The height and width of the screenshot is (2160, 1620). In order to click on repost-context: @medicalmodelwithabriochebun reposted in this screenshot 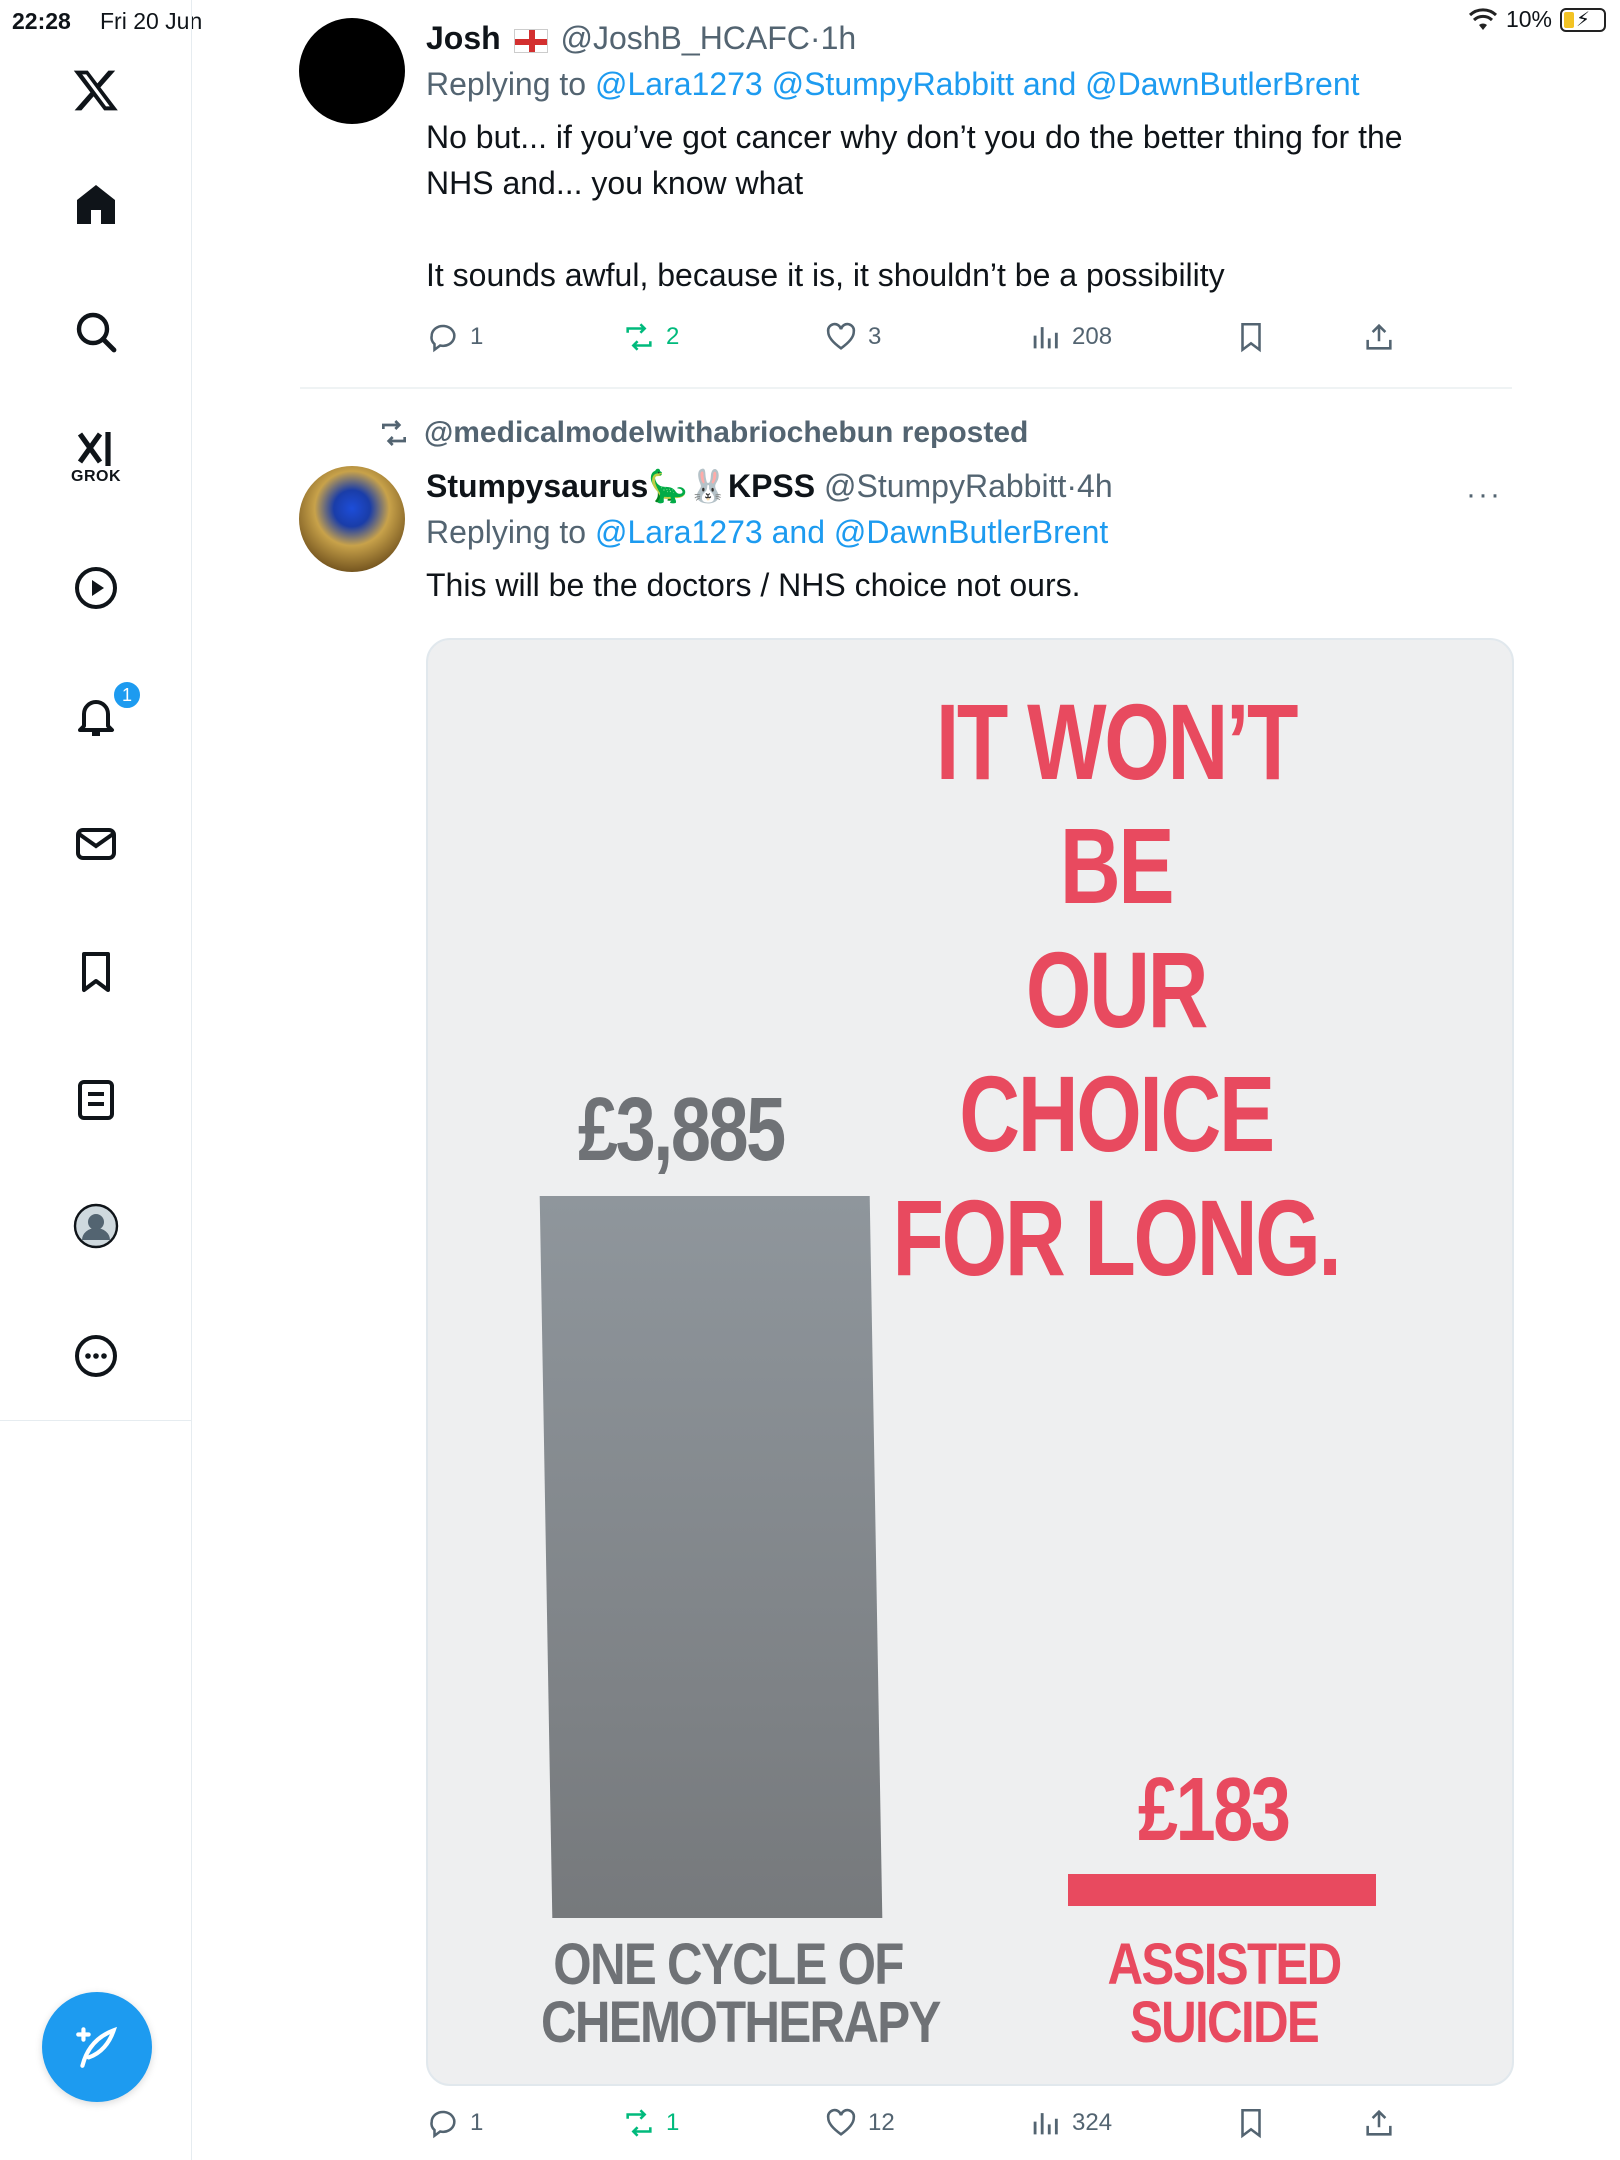, I will do `click(703, 433)`.